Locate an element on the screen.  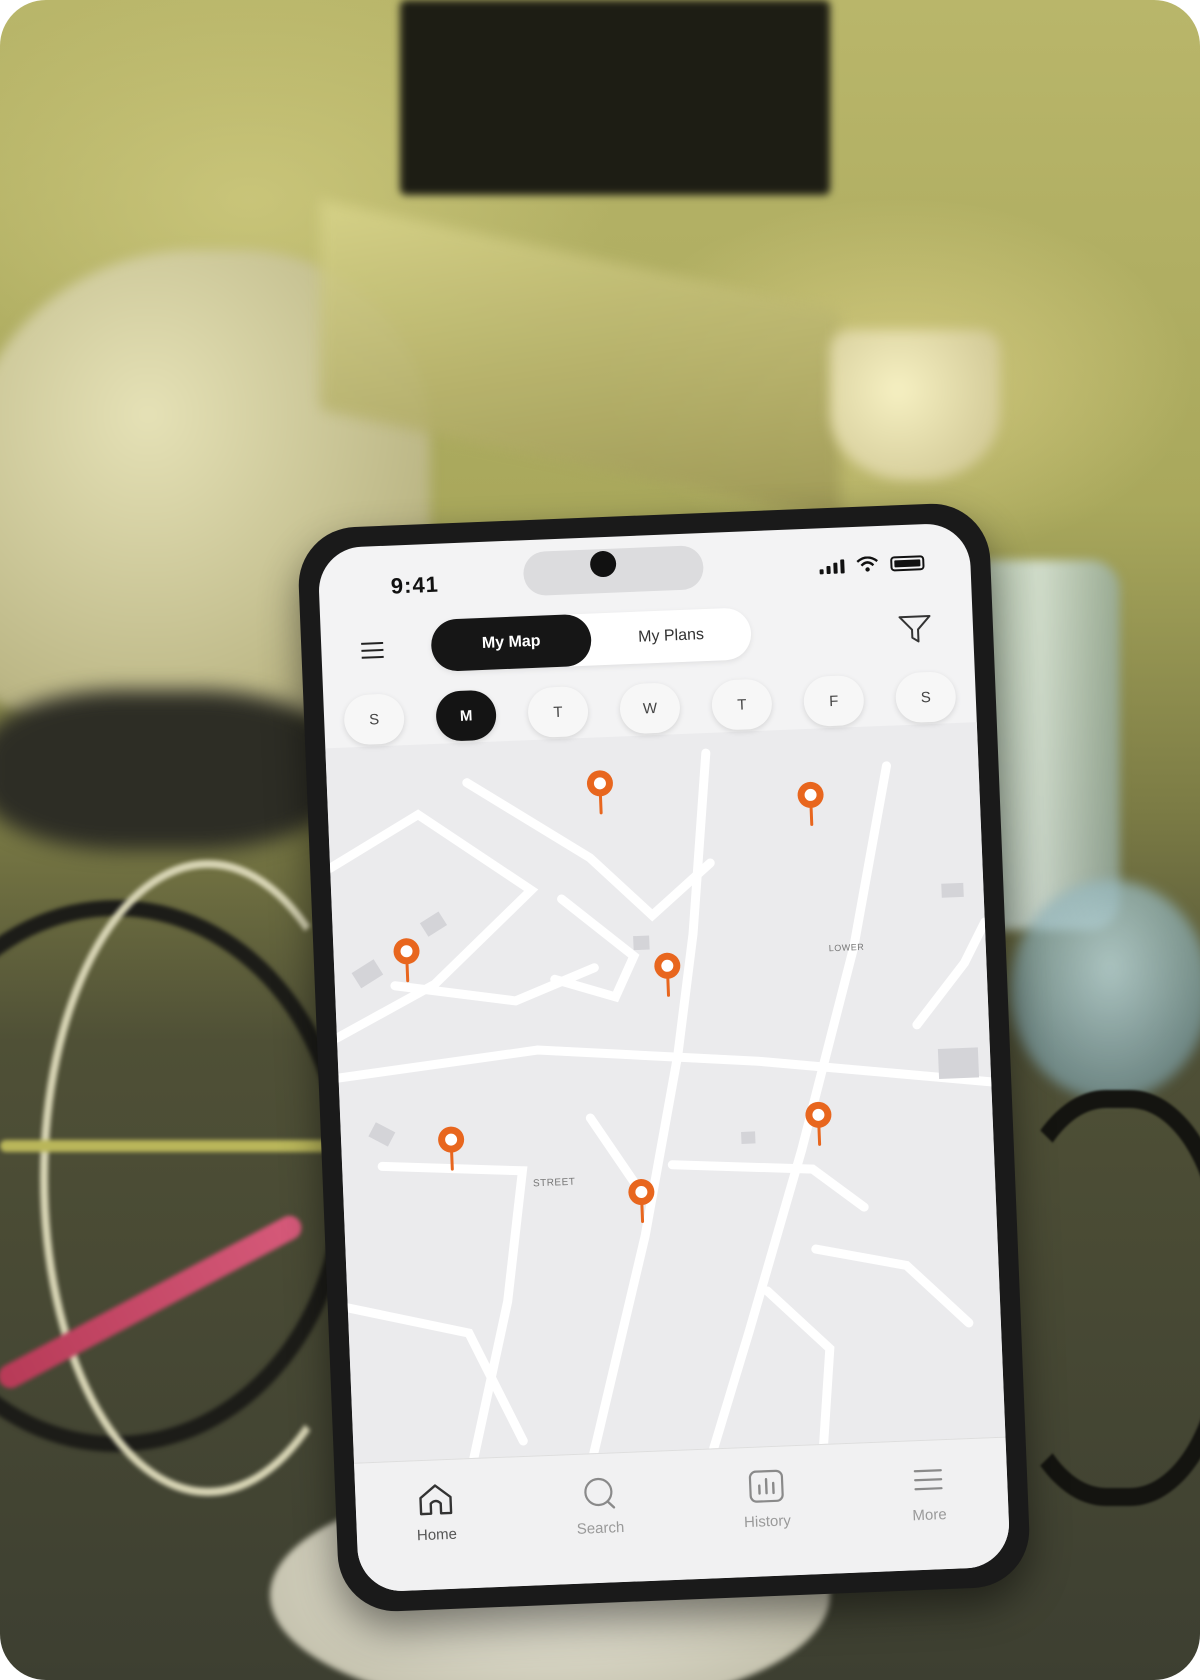
bottom-tab-bar: Home Search History More is located at coordinates (682, 1514).